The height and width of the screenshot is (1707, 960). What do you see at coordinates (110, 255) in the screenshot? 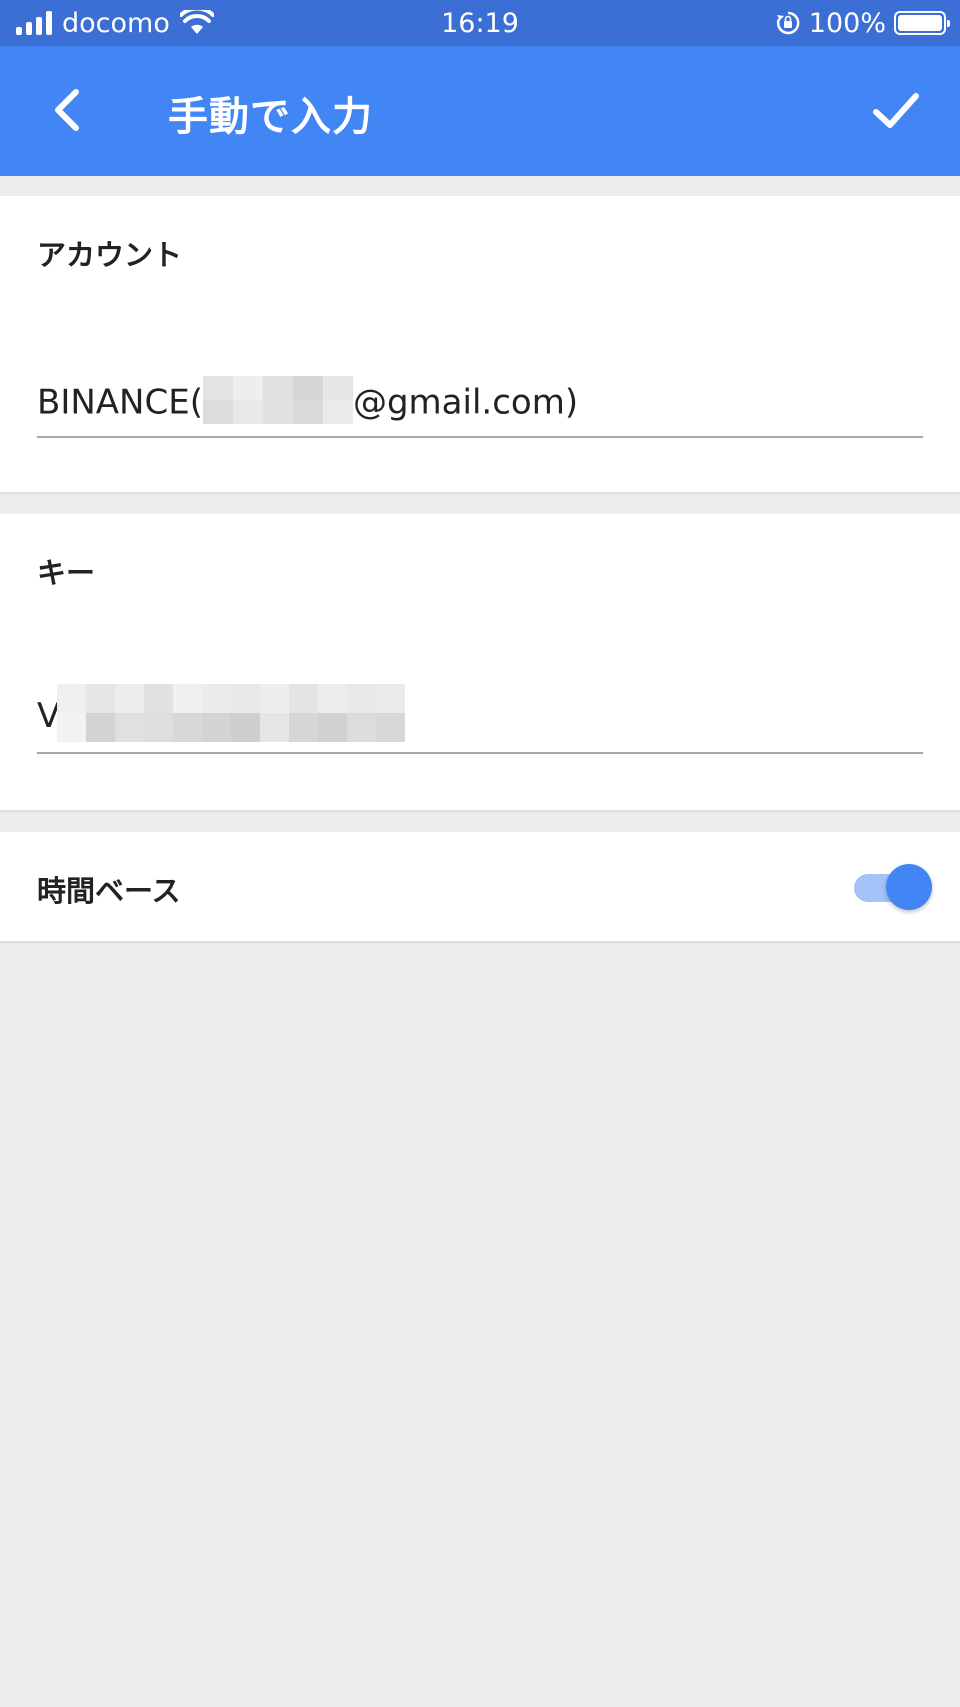
I see `account-label: アカウント` at bounding box center [110, 255].